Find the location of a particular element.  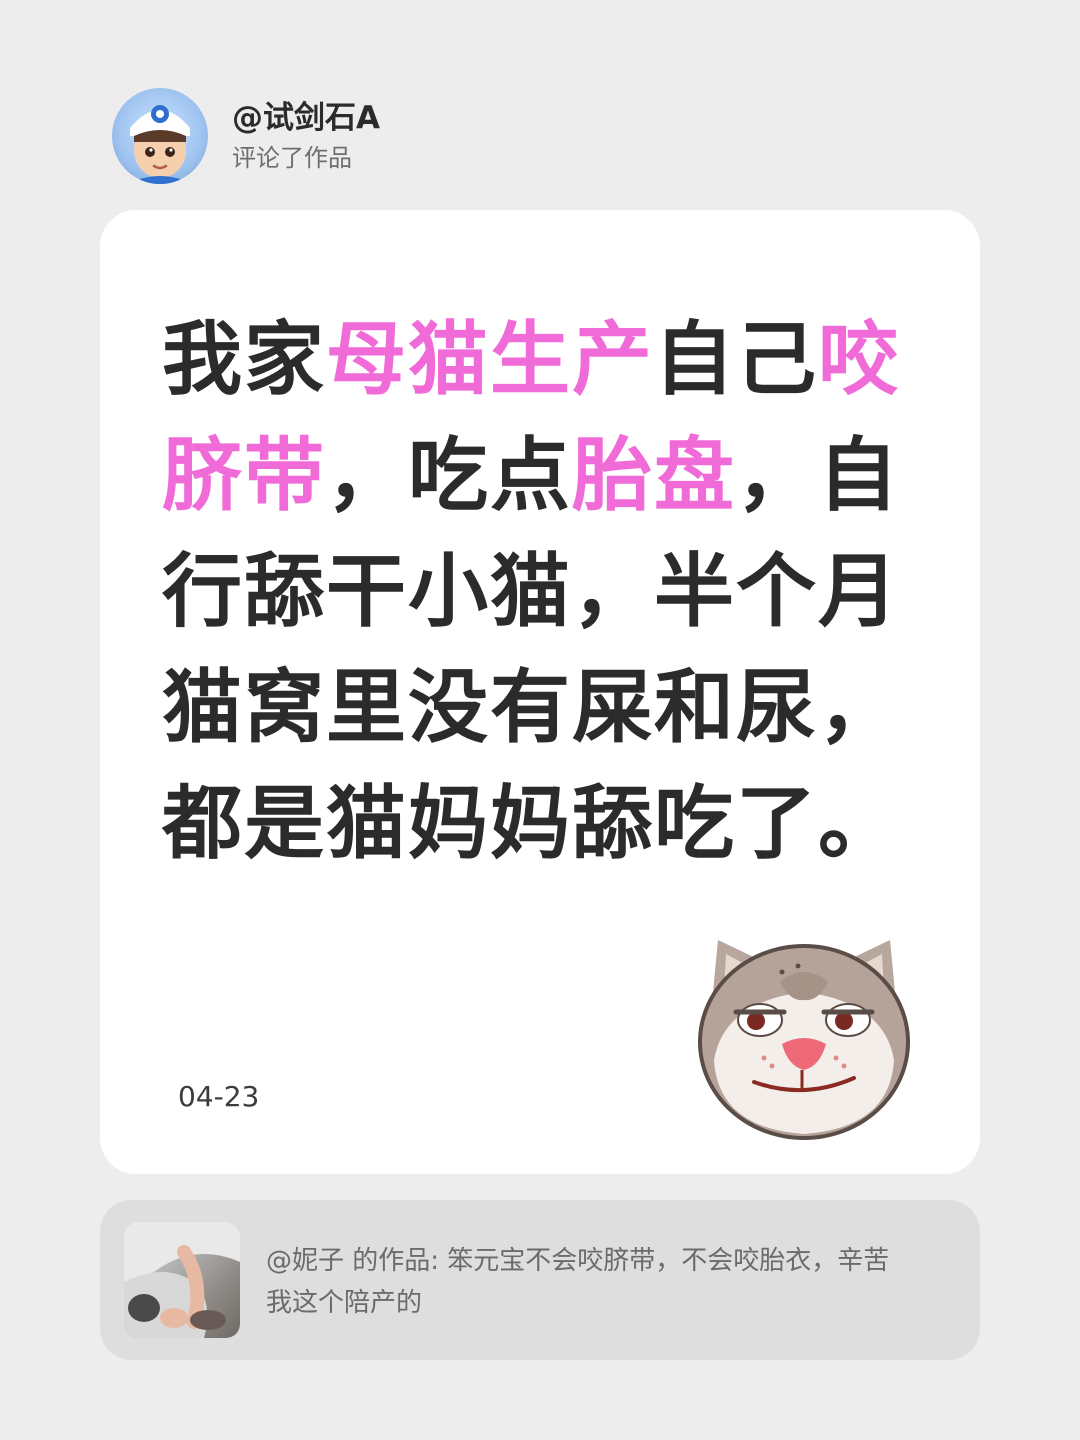

highlighted-phrase: 母猫生产 is located at coordinates (490, 359).